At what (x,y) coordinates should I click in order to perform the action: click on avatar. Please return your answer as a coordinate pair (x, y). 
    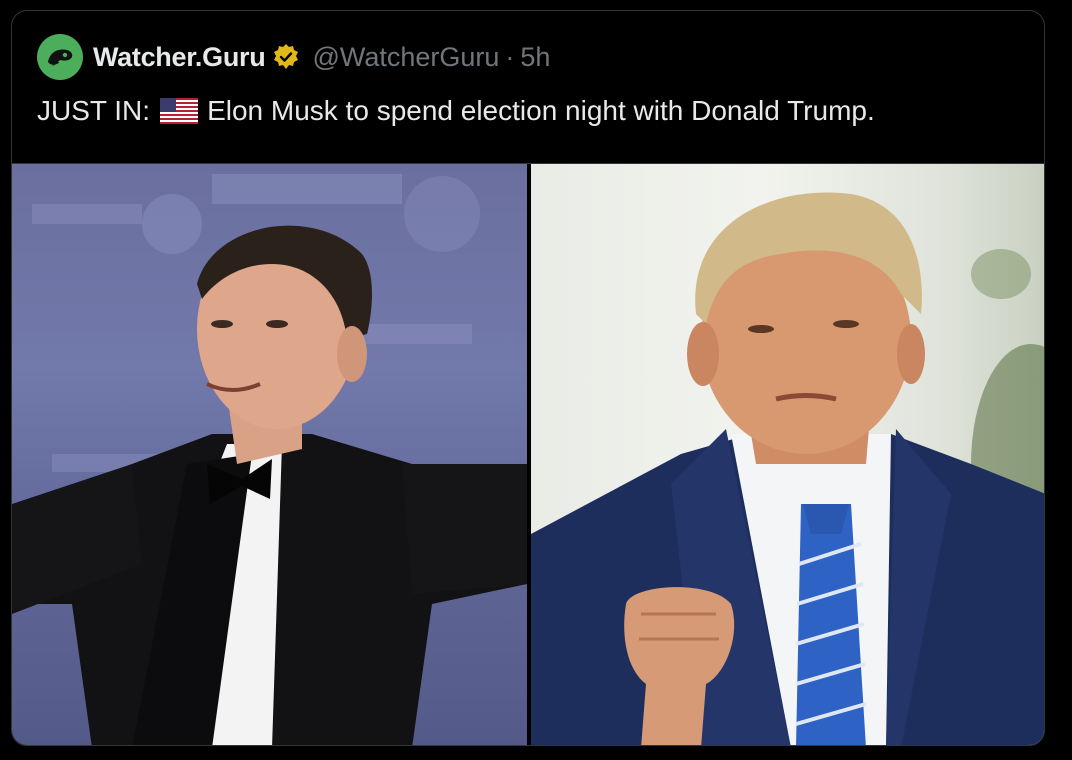
    Looking at the image, I should click on (60, 57).